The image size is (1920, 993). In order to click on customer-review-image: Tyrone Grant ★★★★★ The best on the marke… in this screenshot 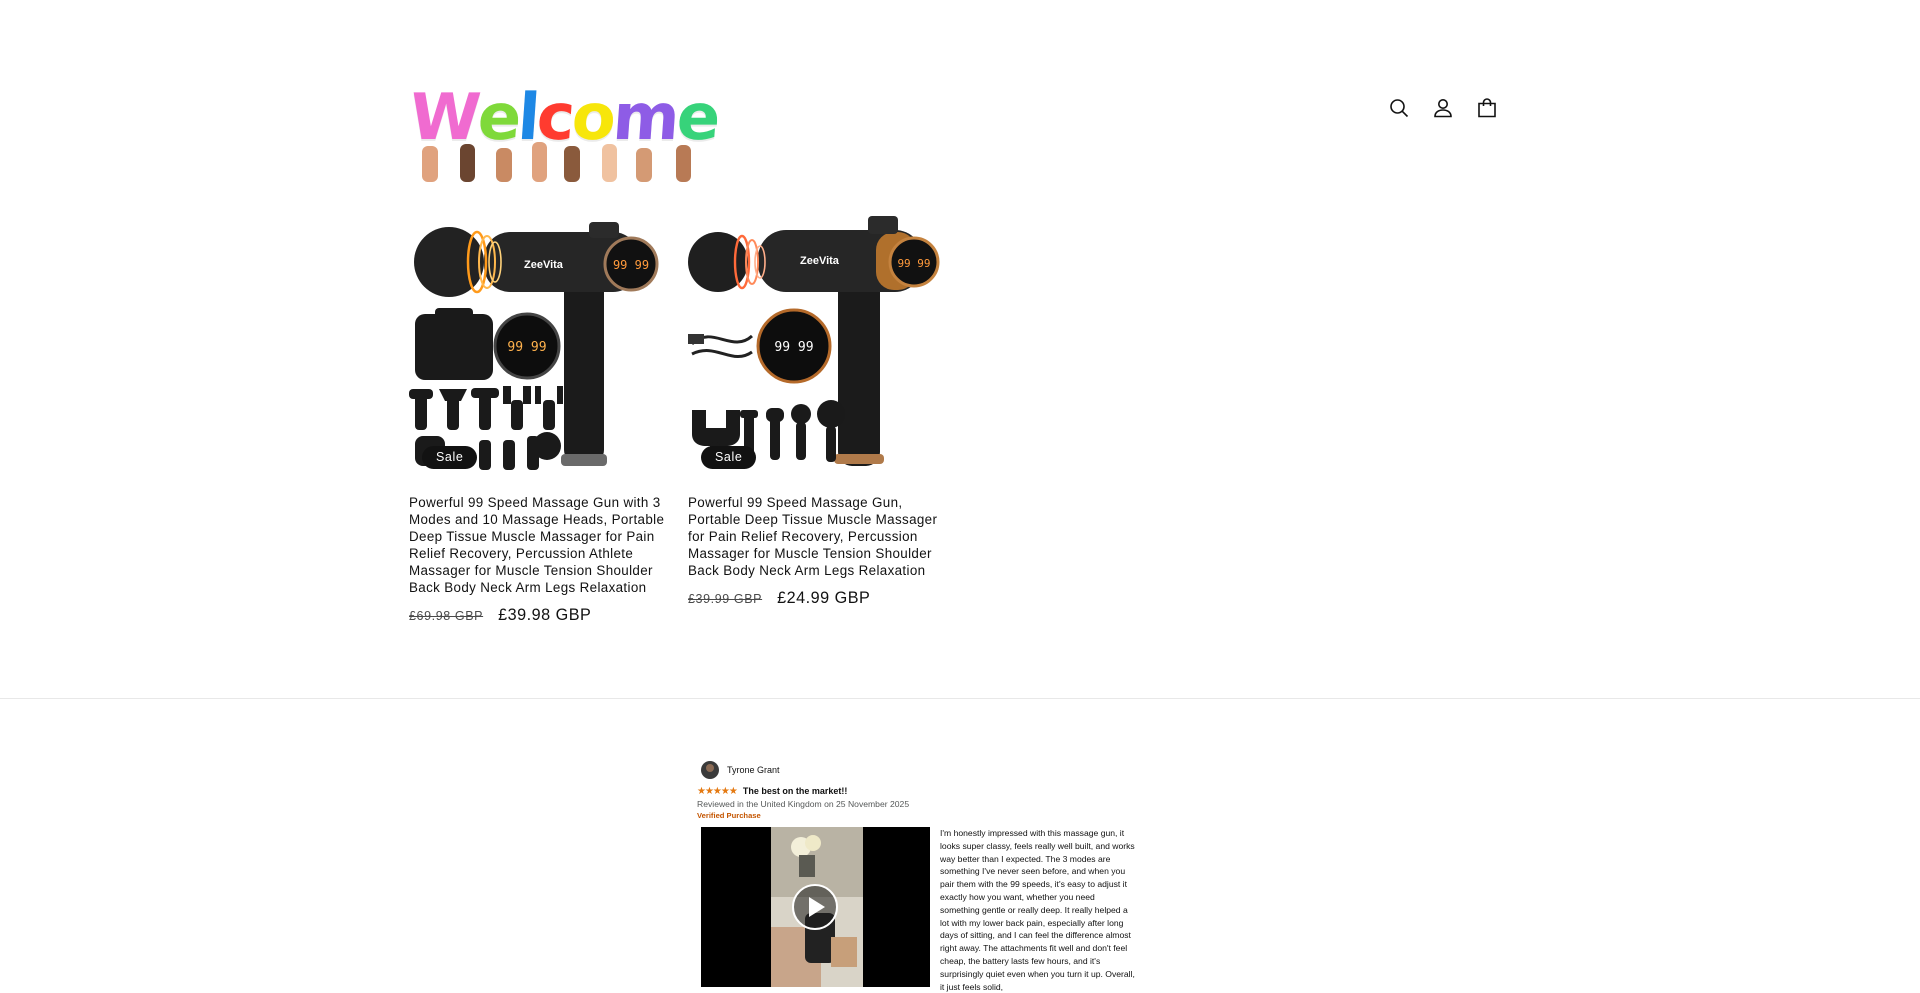, I will do `click(917, 876)`.